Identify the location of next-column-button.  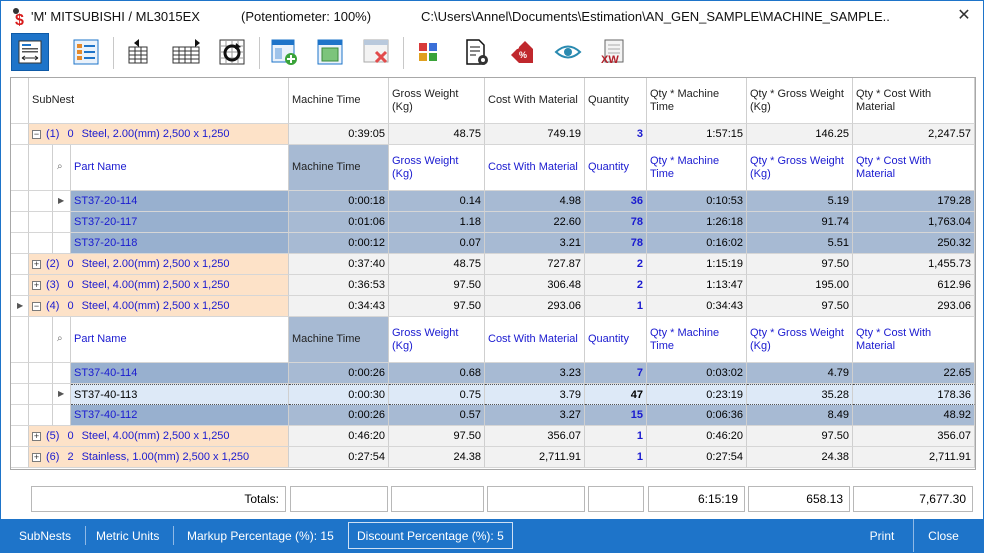
(186, 52).